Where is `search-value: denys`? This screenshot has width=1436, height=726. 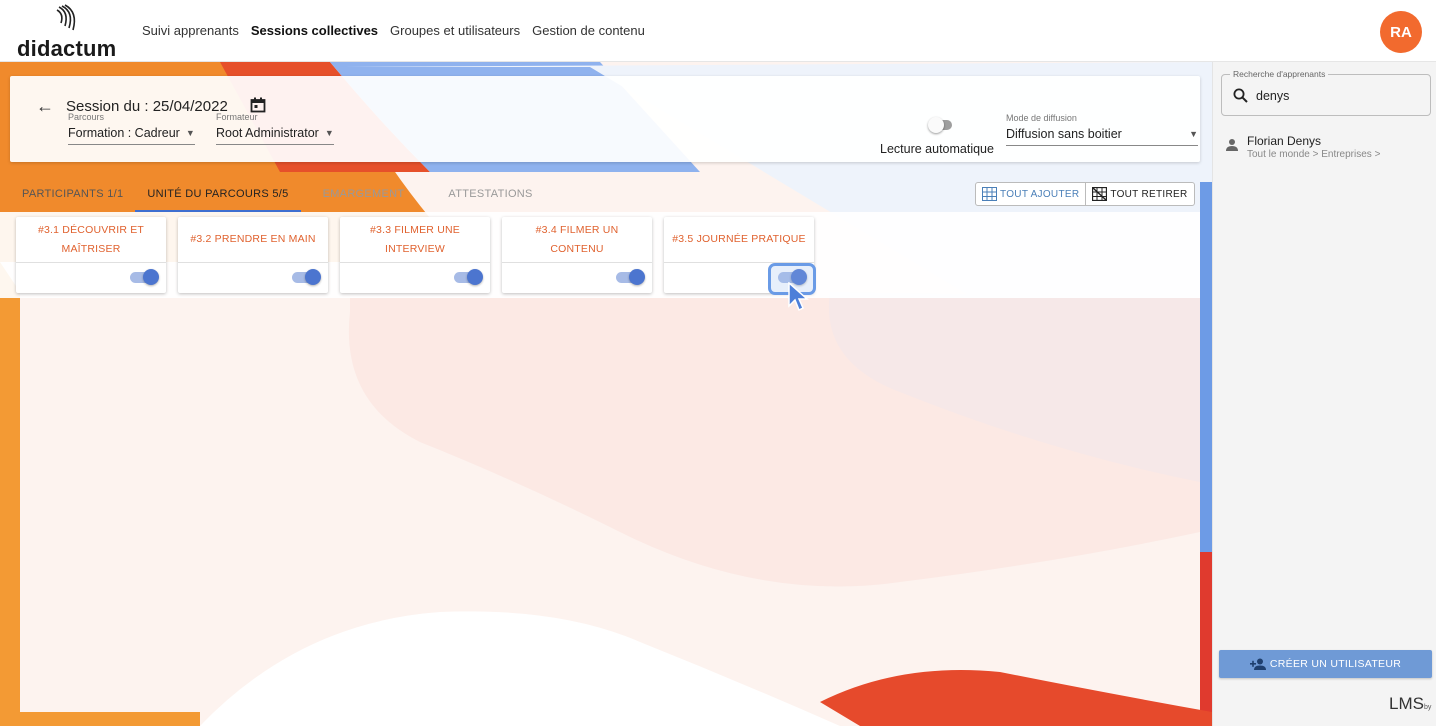 search-value: denys is located at coordinates (1273, 96).